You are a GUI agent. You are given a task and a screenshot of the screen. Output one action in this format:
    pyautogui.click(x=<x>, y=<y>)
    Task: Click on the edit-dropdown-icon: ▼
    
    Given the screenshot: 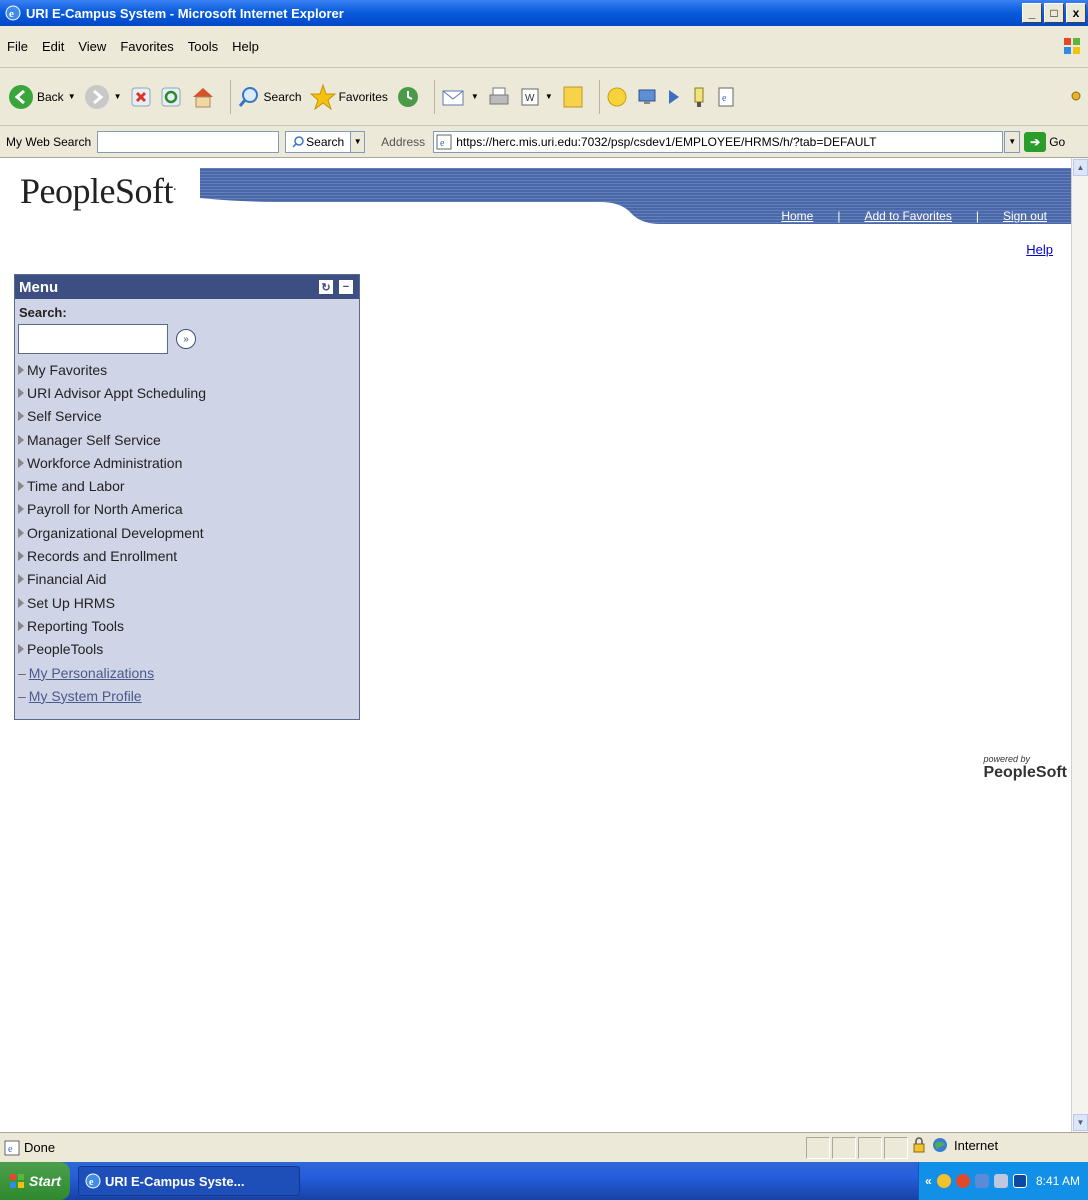 What is the action you would take?
    pyautogui.click(x=549, y=96)
    